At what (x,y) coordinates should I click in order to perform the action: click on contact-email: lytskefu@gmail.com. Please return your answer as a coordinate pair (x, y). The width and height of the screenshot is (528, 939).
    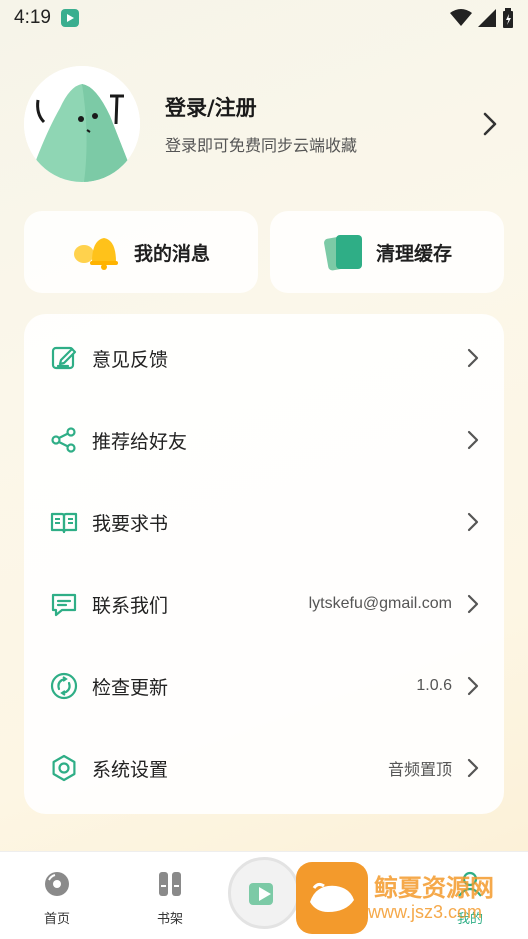
    Looking at the image, I should click on (380, 603).